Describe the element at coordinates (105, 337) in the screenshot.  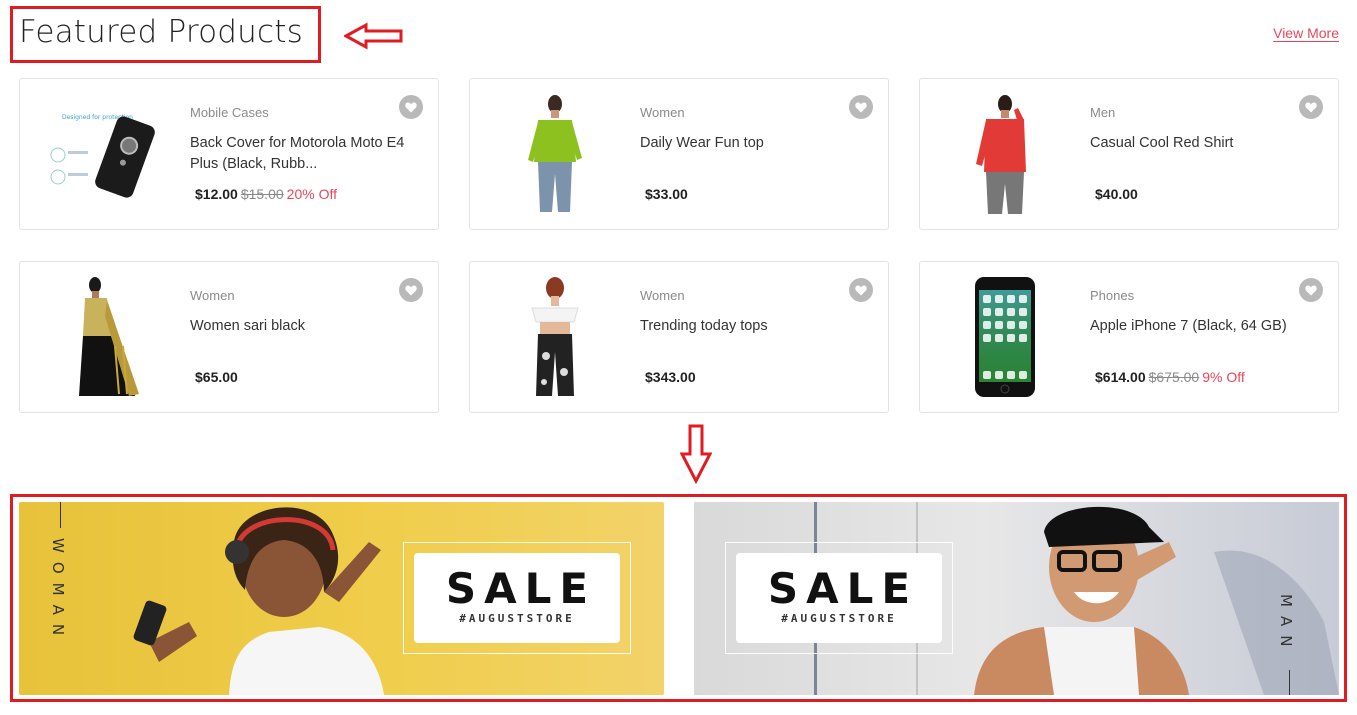
I see `sari-image` at that location.